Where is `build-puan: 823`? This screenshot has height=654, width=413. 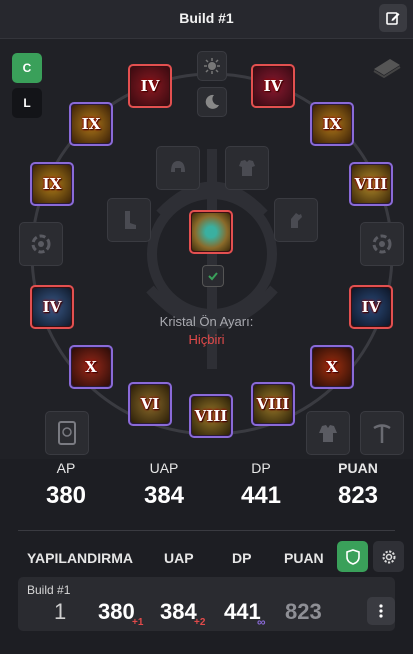
build-puan: 823 is located at coordinates (303, 611).